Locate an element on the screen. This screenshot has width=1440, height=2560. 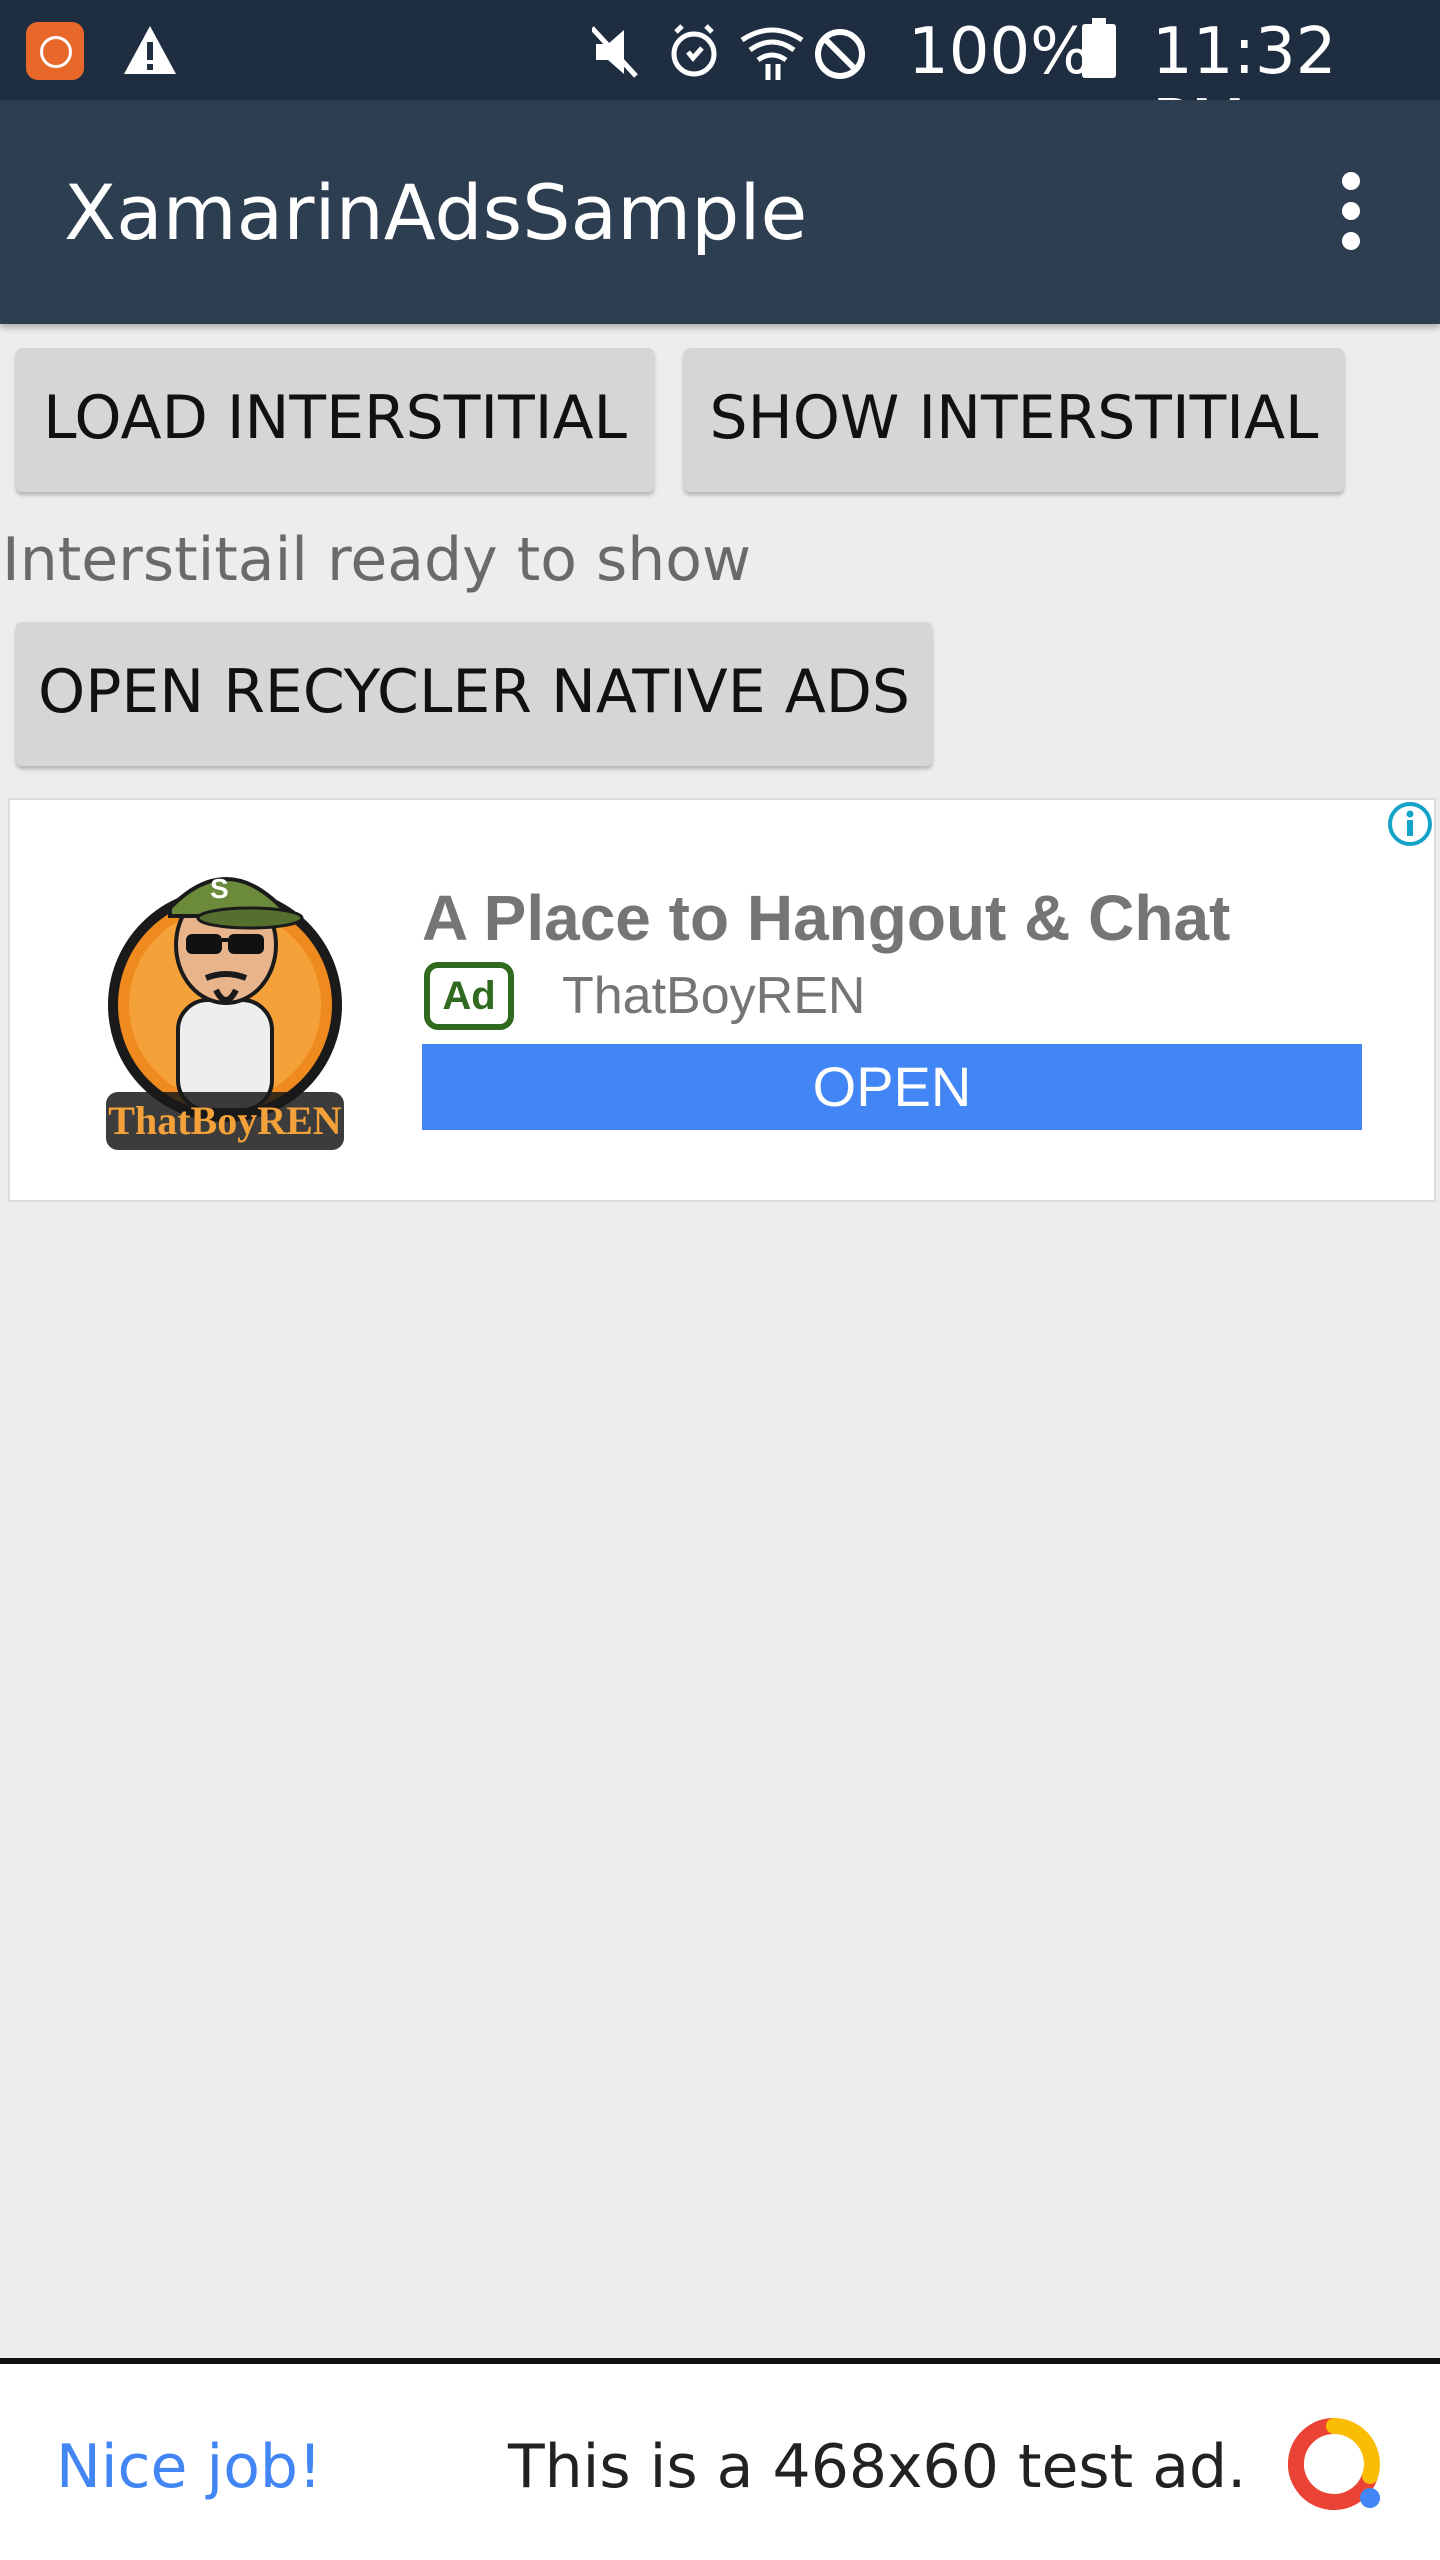
banner-test-ad-text: This is a 468x60 test ad. is located at coordinates (877, 2467).